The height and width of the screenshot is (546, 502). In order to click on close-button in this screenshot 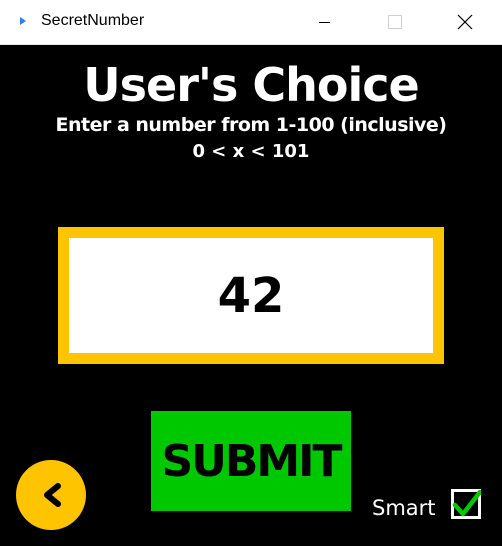, I will do `click(465, 22)`.